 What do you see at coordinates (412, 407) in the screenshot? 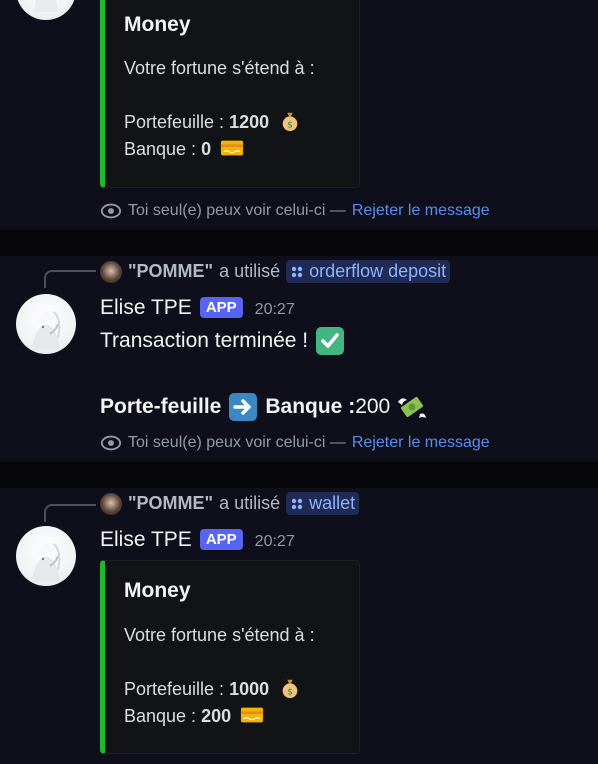
I see `money-with-wings-icon` at bounding box center [412, 407].